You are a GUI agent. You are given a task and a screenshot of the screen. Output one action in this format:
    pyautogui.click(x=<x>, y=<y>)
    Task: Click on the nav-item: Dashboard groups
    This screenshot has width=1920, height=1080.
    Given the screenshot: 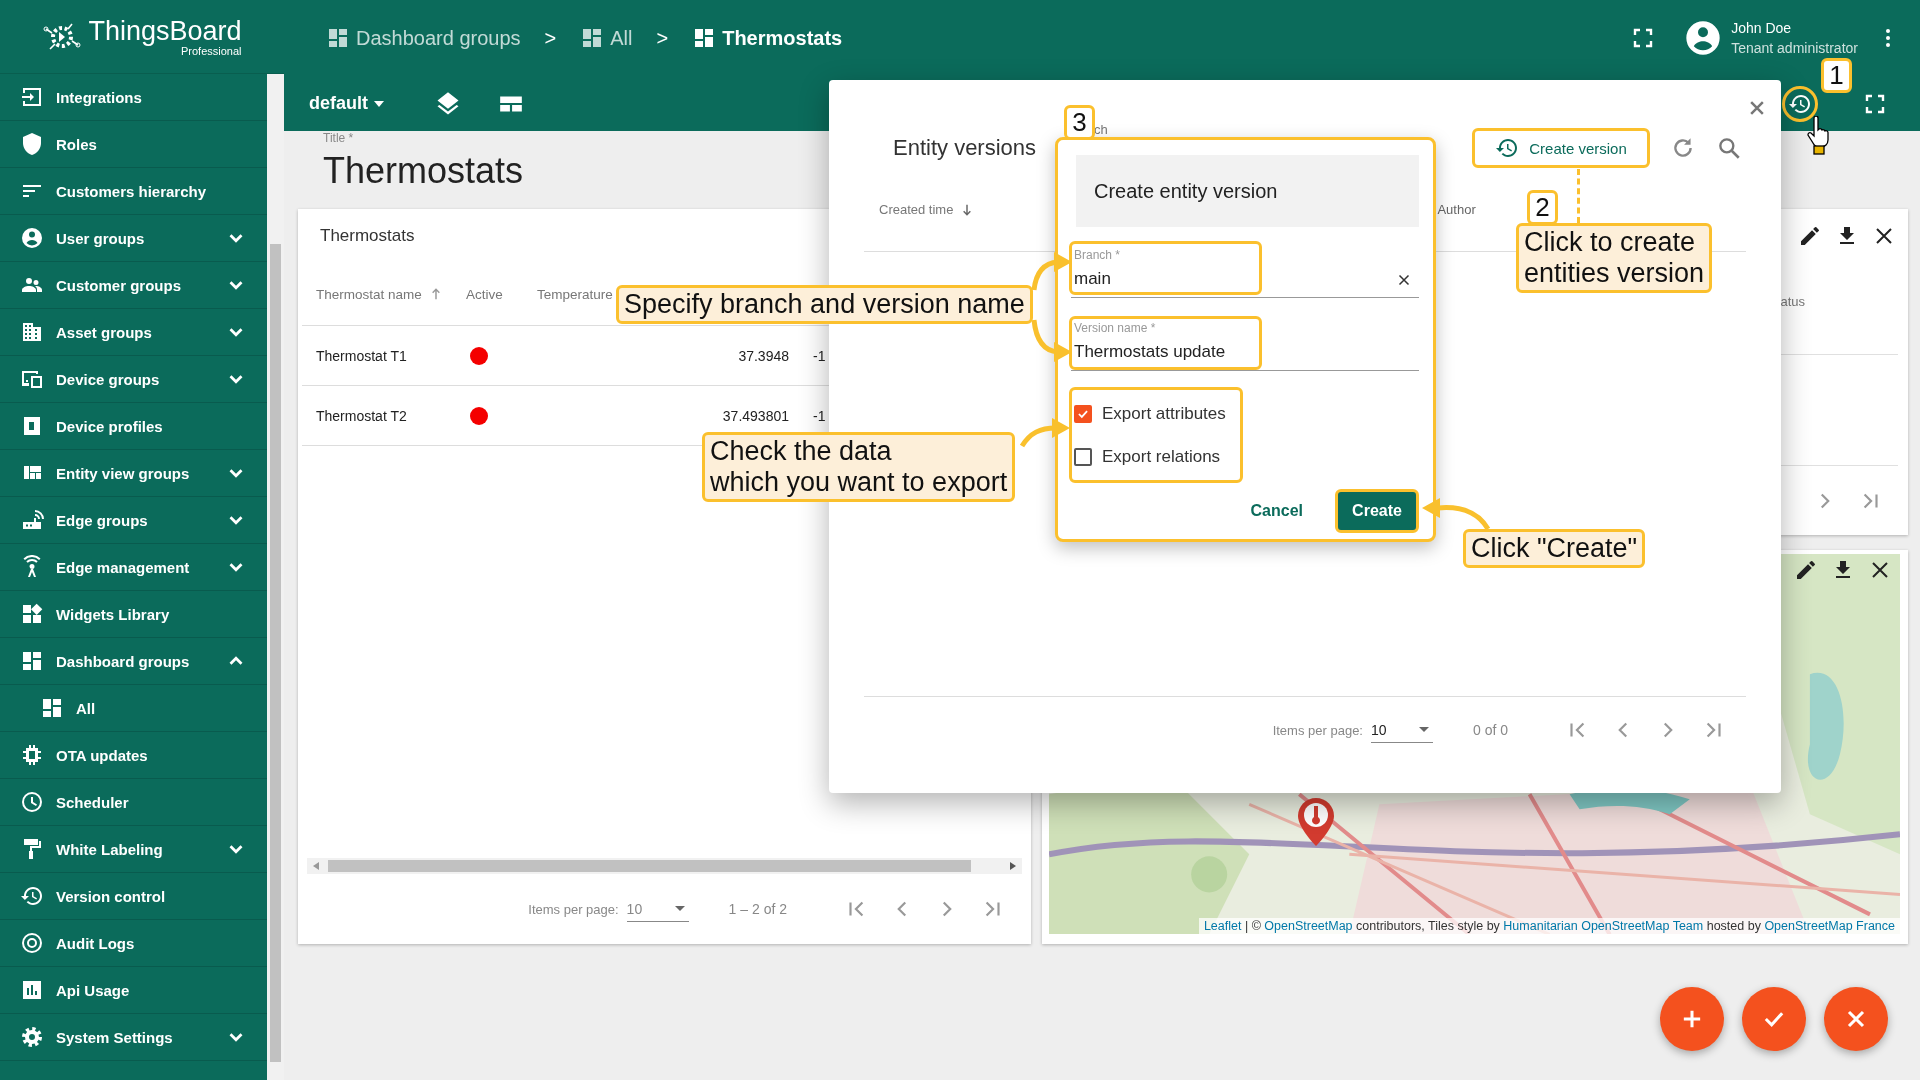 What is the action you would take?
    pyautogui.click(x=133, y=661)
    